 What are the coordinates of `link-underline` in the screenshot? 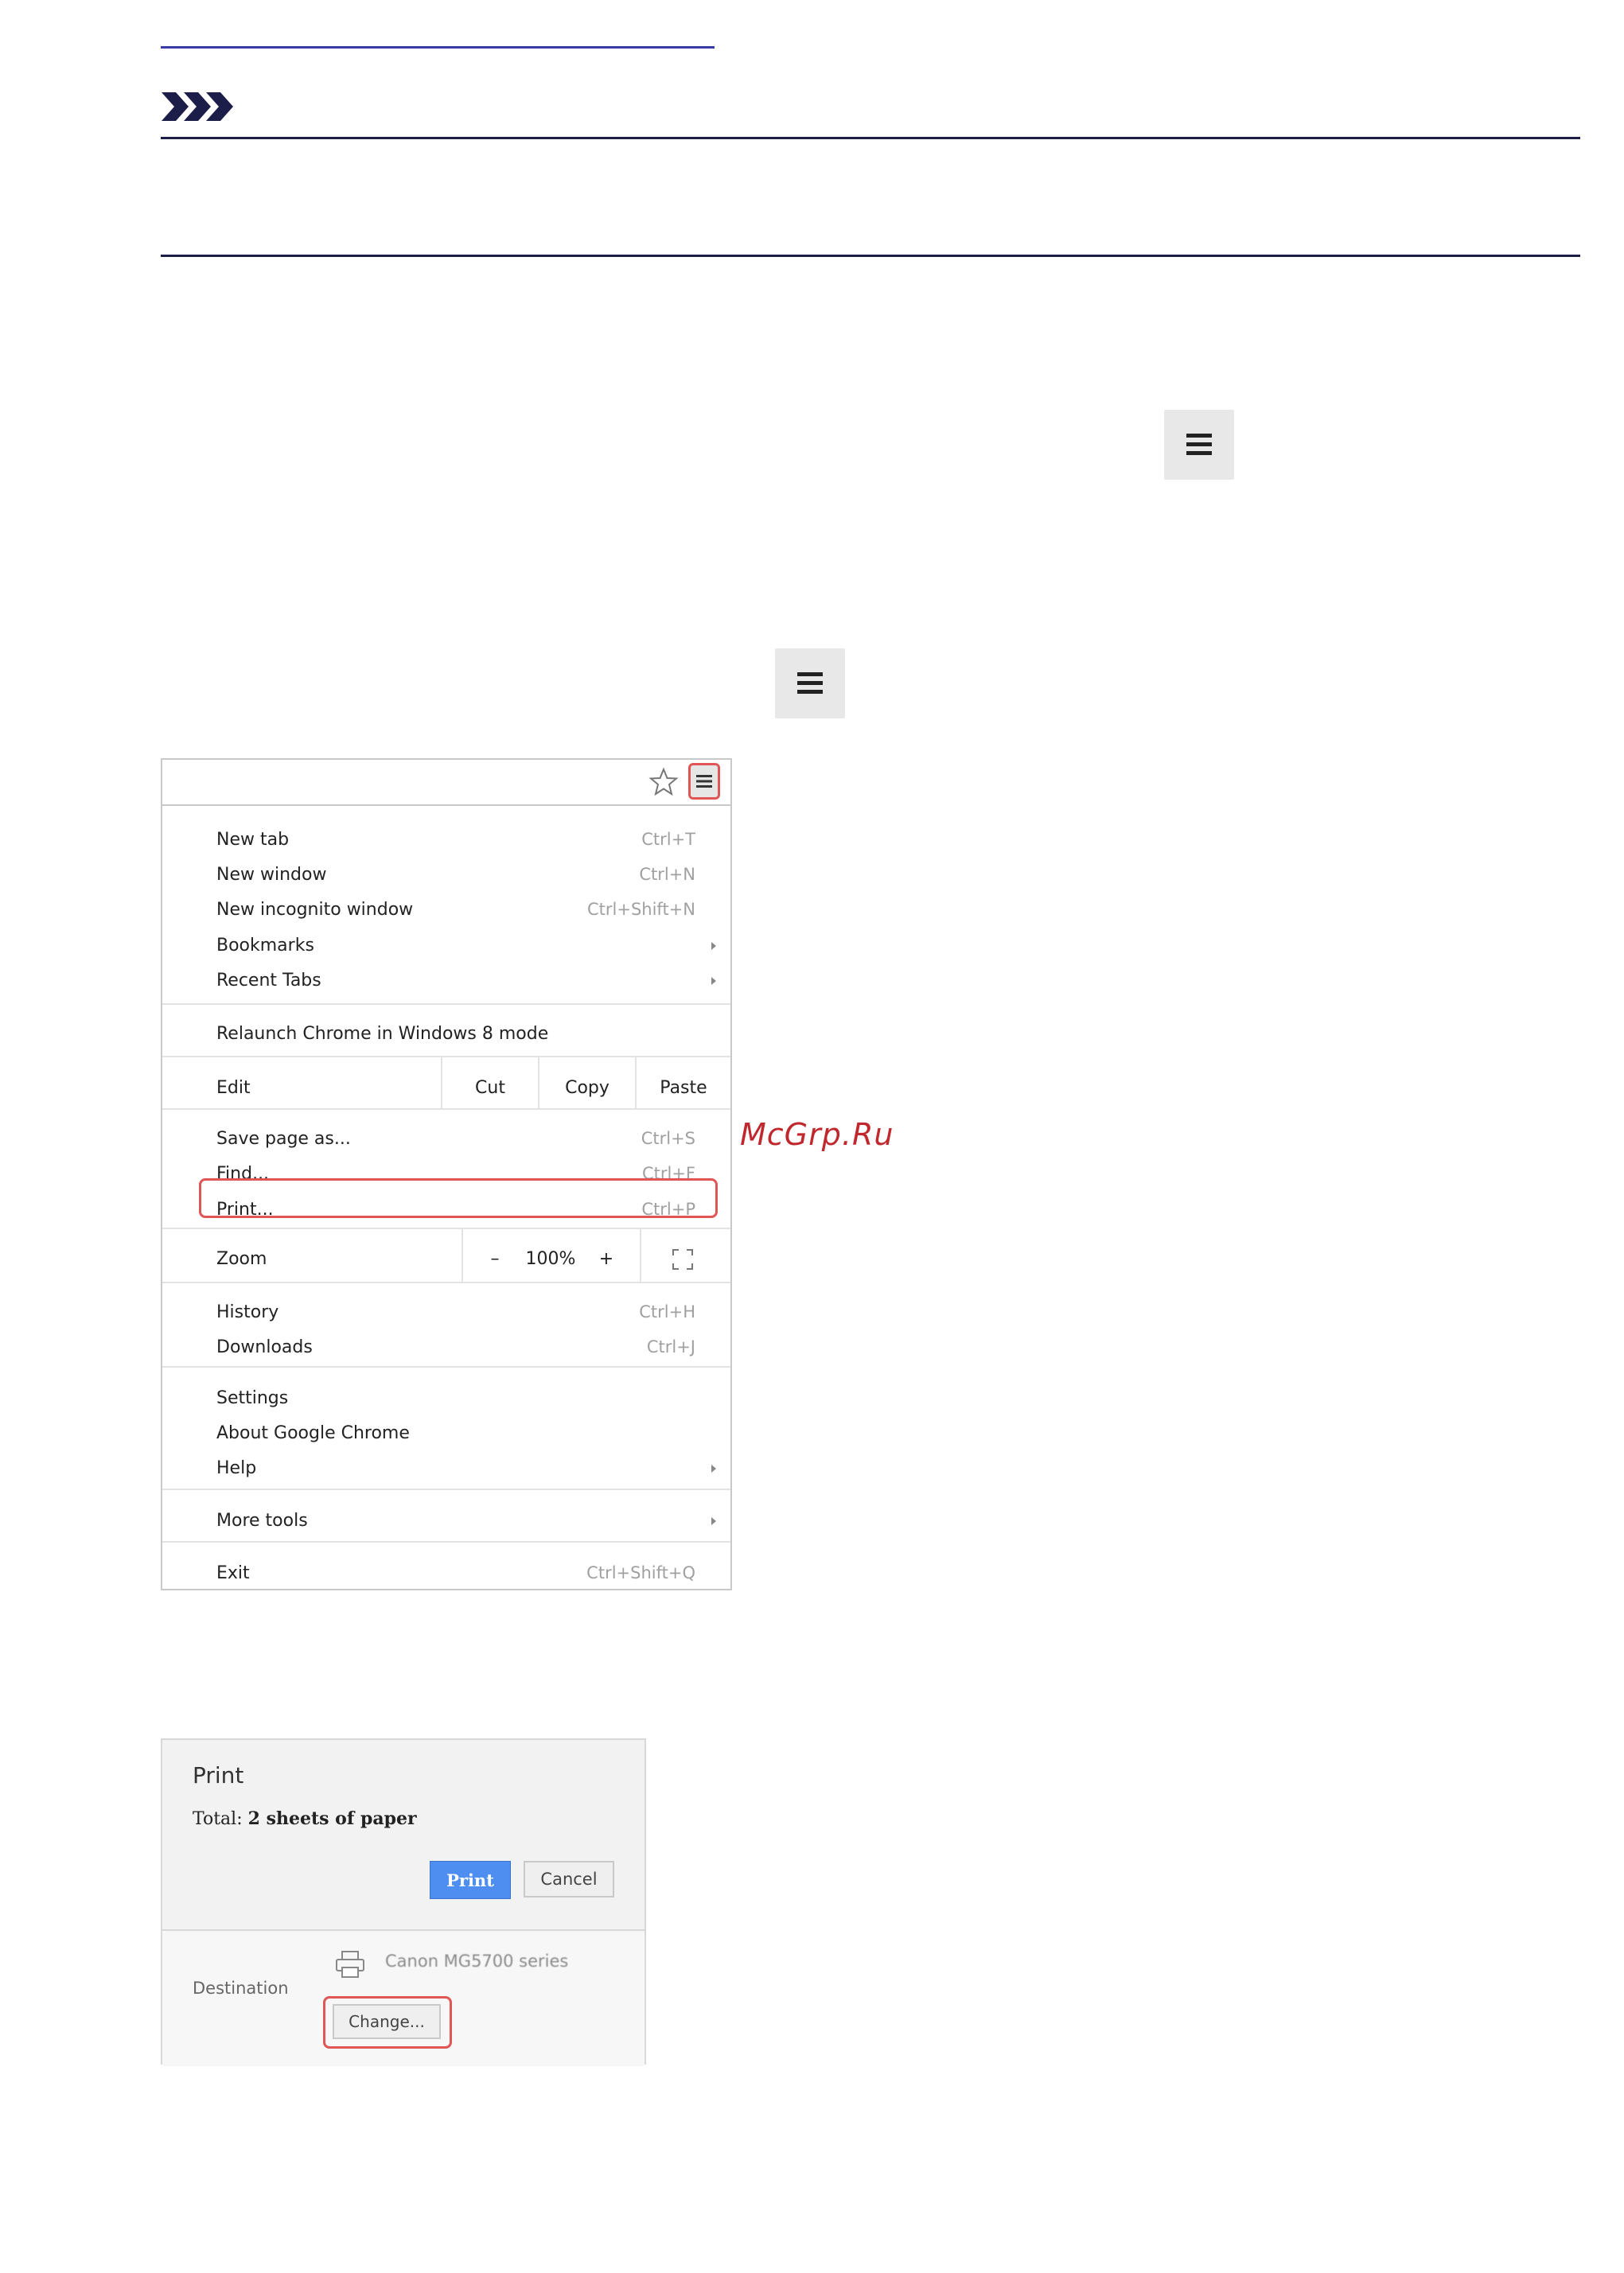 It's located at (438, 48).